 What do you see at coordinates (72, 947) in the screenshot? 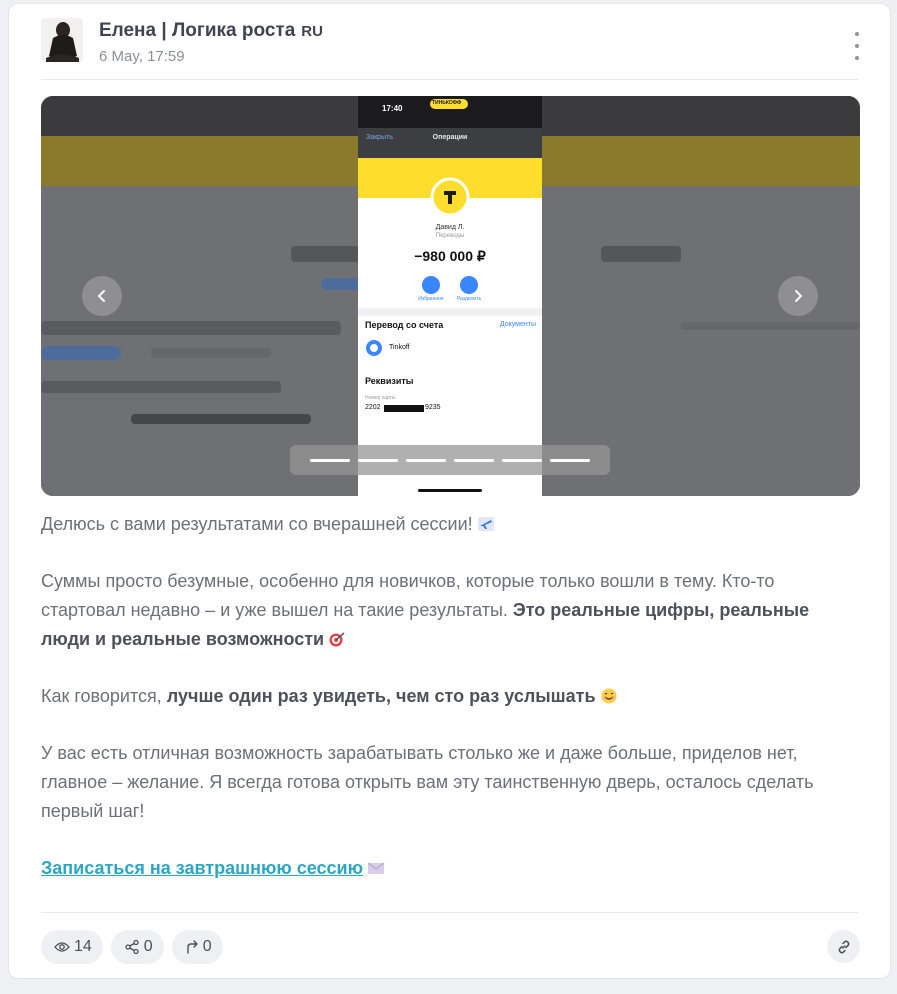
I see `views-counter: 14` at bounding box center [72, 947].